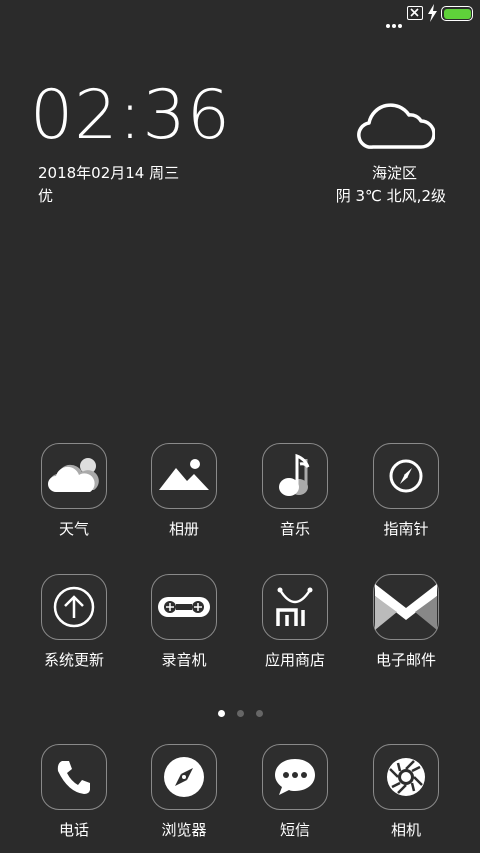  I want to click on clock-date: 2018年02月14 周三, so click(109, 173).